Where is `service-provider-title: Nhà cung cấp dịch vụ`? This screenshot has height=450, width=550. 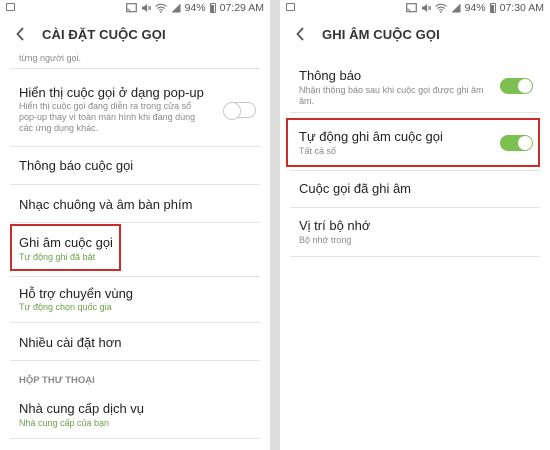
service-provider-title: Nhà cung cấp dịch vụ is located at coordinates (82, 408).